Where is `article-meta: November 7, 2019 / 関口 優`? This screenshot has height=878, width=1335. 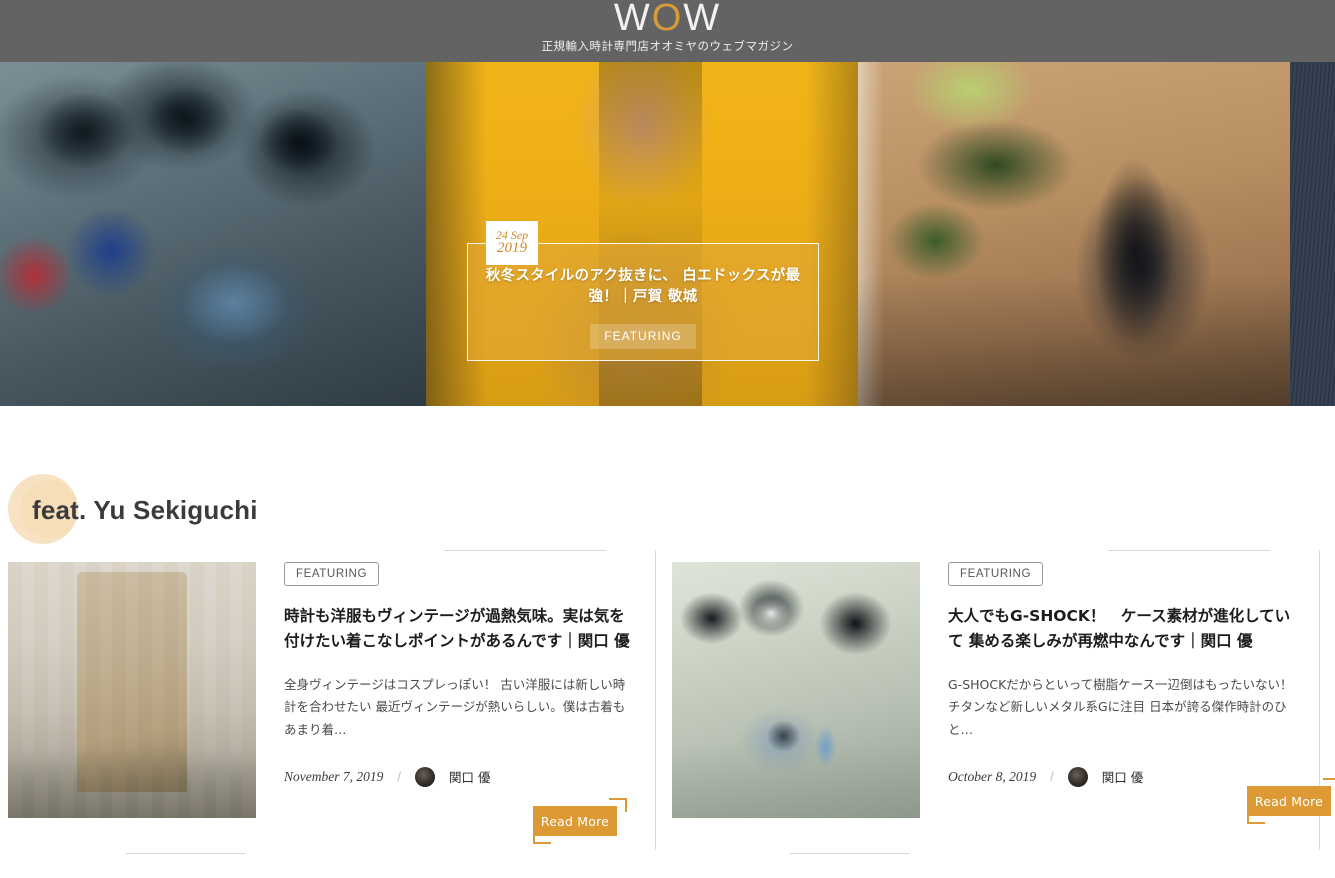
article-meta: November 7, 2019 / 関口 優 is located at coordinates (467, 776).